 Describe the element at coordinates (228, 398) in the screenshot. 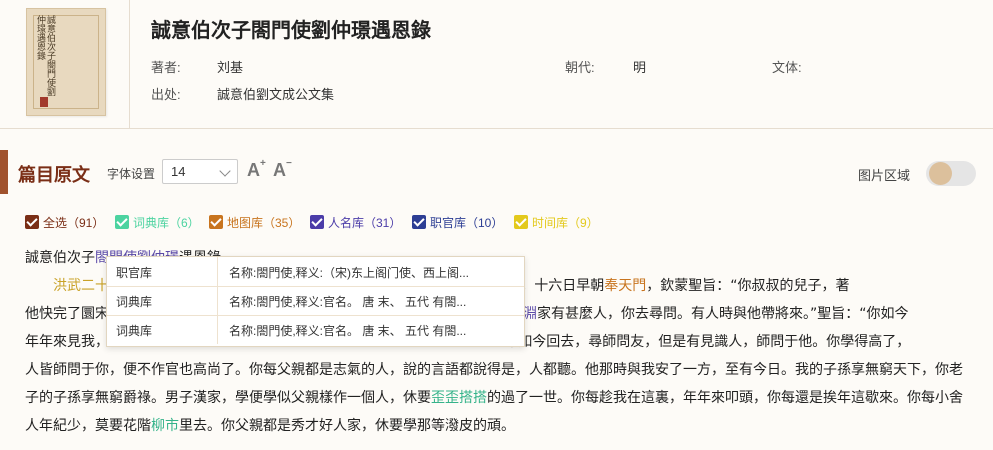

I see `text-segment: 子的子孫享無窮爵祿。男子漢家，學便學似父親樣作一個人，休要` at that location.